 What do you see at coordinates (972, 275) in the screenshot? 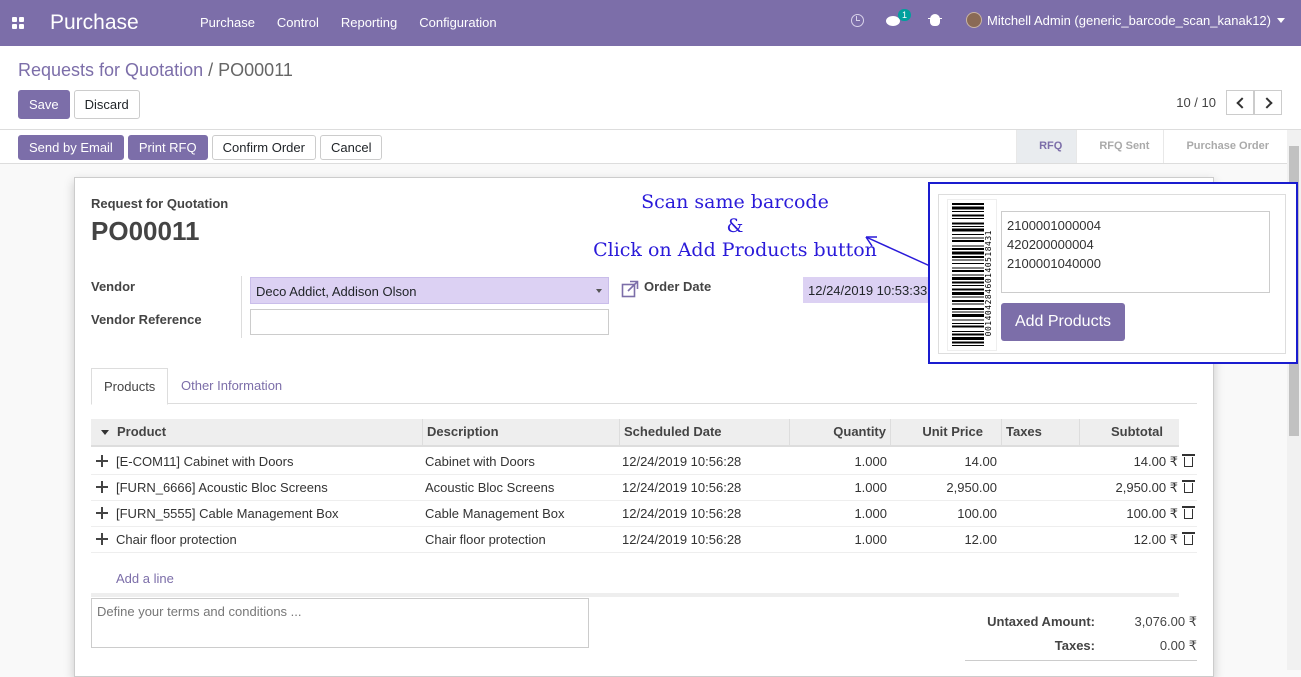
I see `barcode-image: 00140428460140518431` at bounding box center [972, 275].